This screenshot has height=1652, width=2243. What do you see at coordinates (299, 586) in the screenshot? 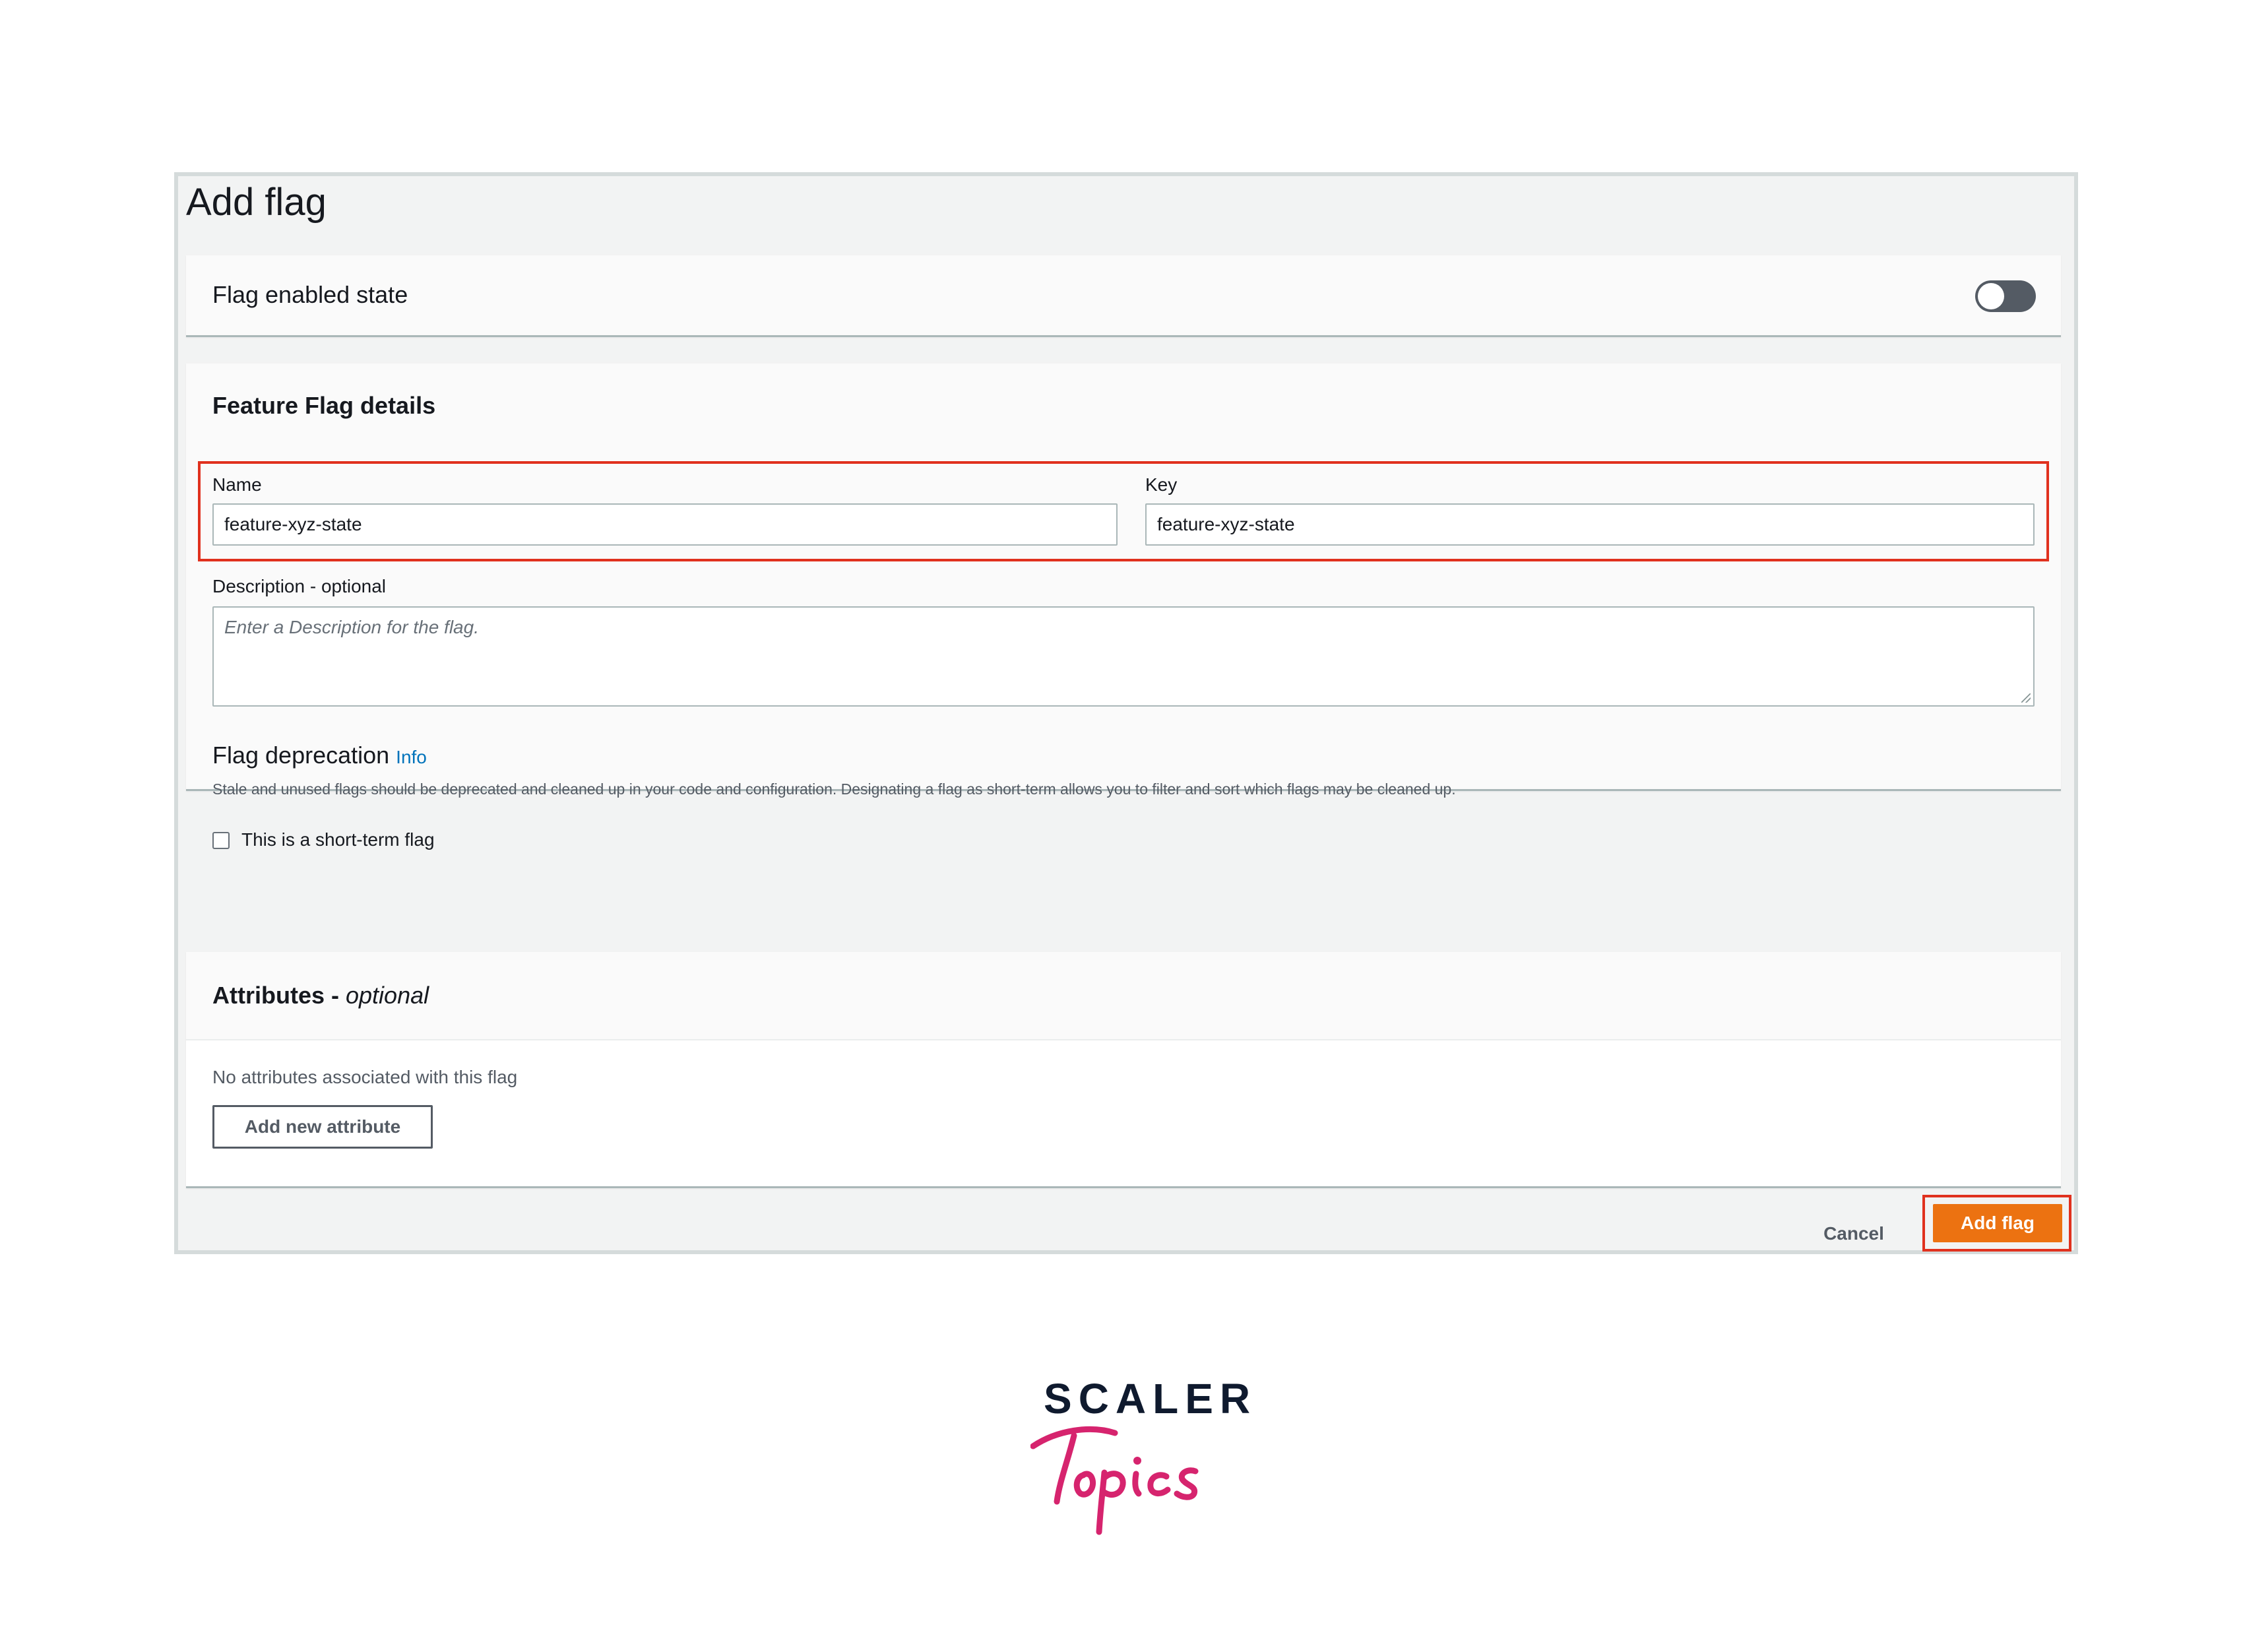
I see `description-label: Description - optional` at bounding box center [299, 586].